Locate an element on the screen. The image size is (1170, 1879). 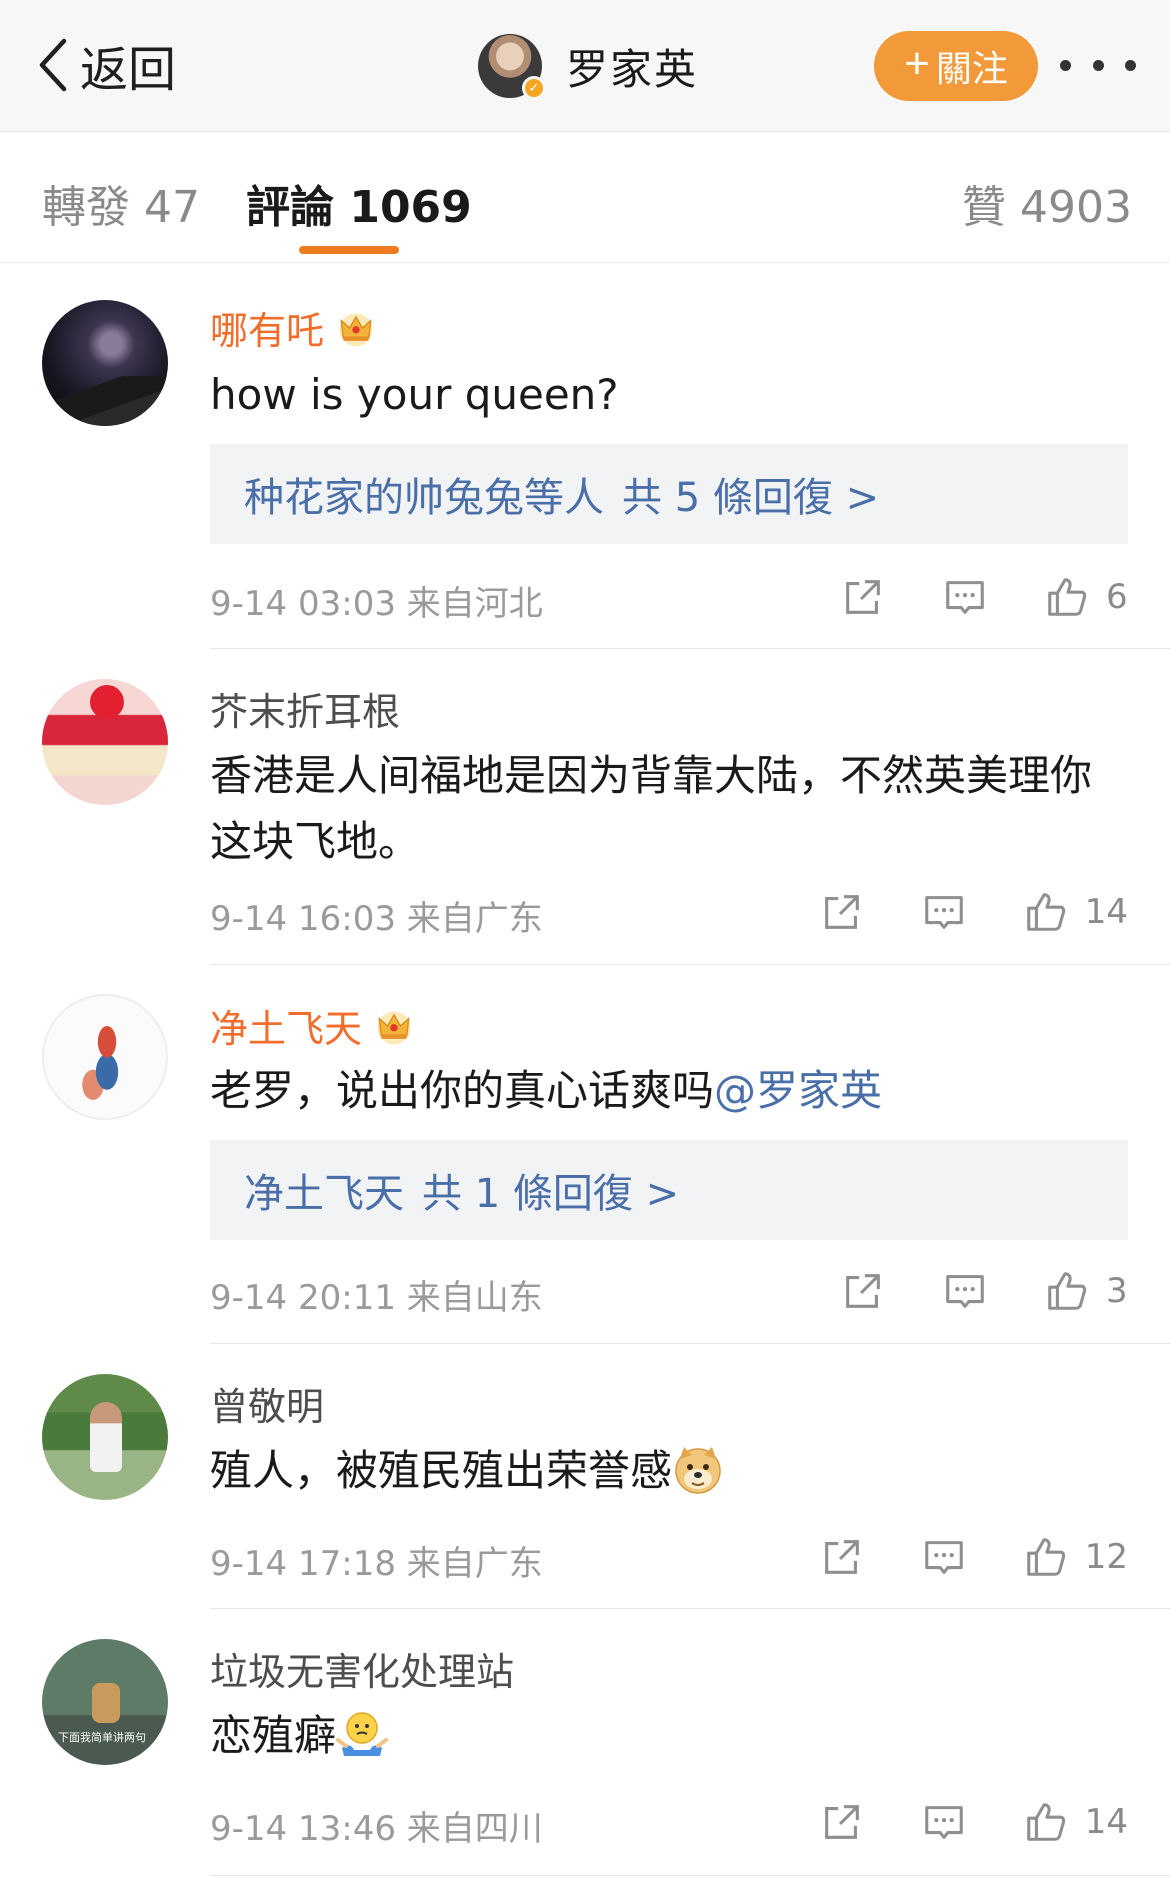
username-text: 芥末折耳根 is located at coordinates (305, 712).